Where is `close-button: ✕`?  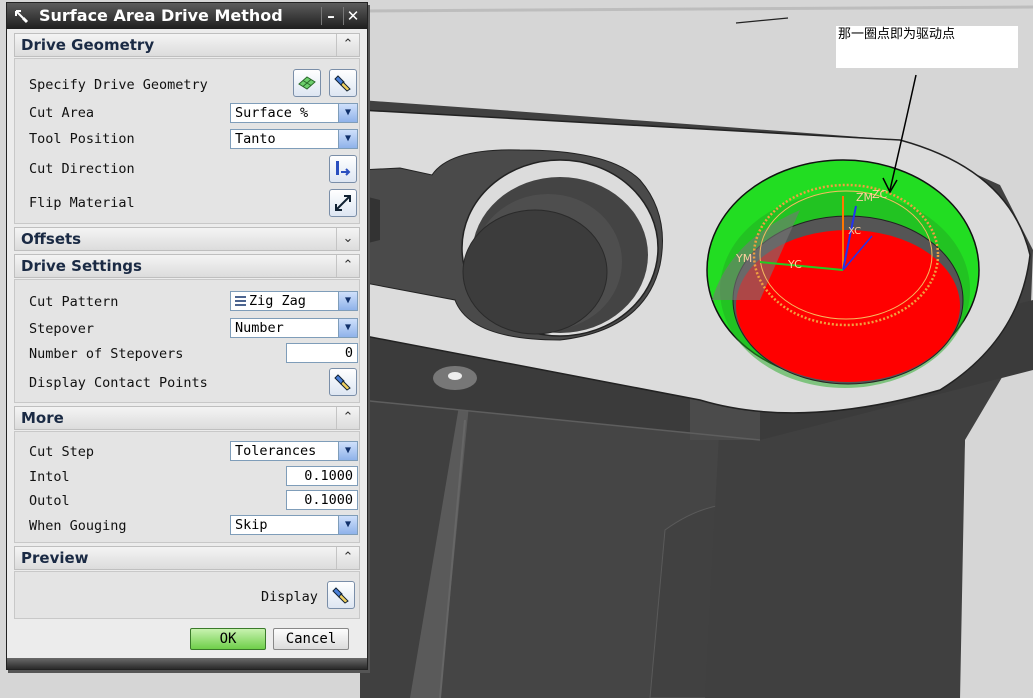
close-button: ✕ is located at coordinates (352, 16).